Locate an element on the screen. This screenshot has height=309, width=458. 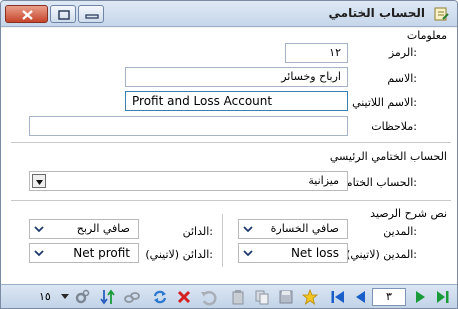
last-record-button is located at coordinates (442, 297).